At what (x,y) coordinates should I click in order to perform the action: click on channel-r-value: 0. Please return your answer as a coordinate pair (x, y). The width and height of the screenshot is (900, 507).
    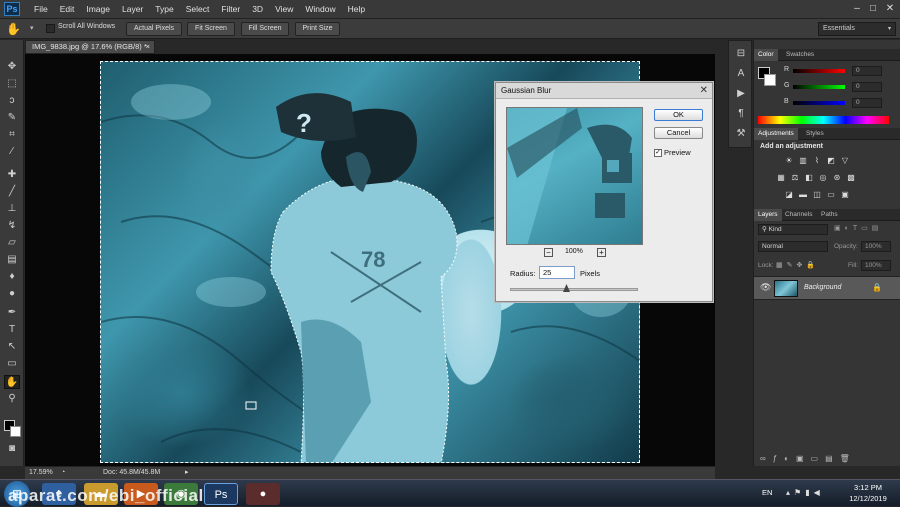
    Looking at the image, I should click on (867, 71).